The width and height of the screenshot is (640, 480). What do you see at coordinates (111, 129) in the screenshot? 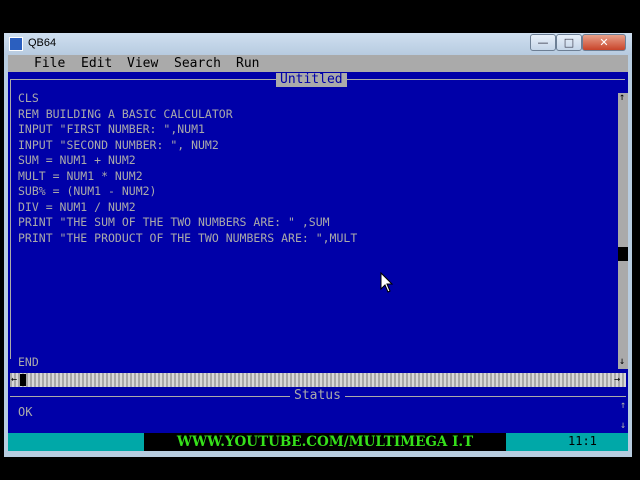
I see `code-line: INPUT "FIRST NUMBER: ",NUM1` at bounding box center [111, 129].